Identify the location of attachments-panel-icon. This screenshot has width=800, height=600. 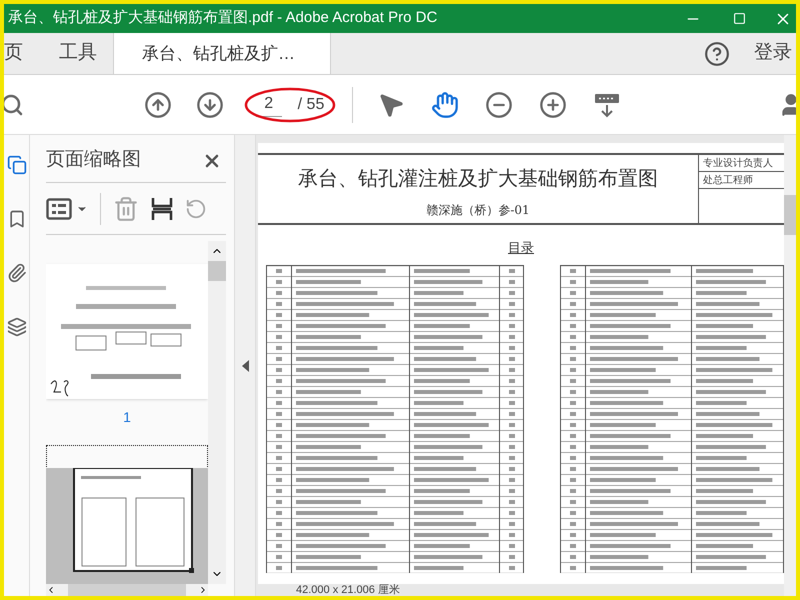
(16, 273).